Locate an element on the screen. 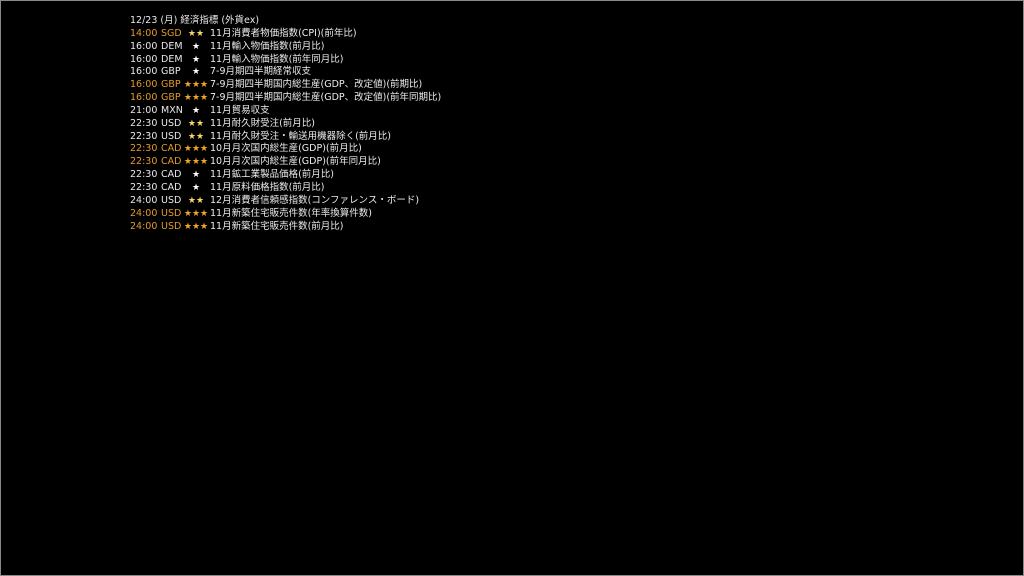 The image size is (1024, 576). event-name: 11月新築住宅販売件数(前月比) is located at coordinates (277, 226).